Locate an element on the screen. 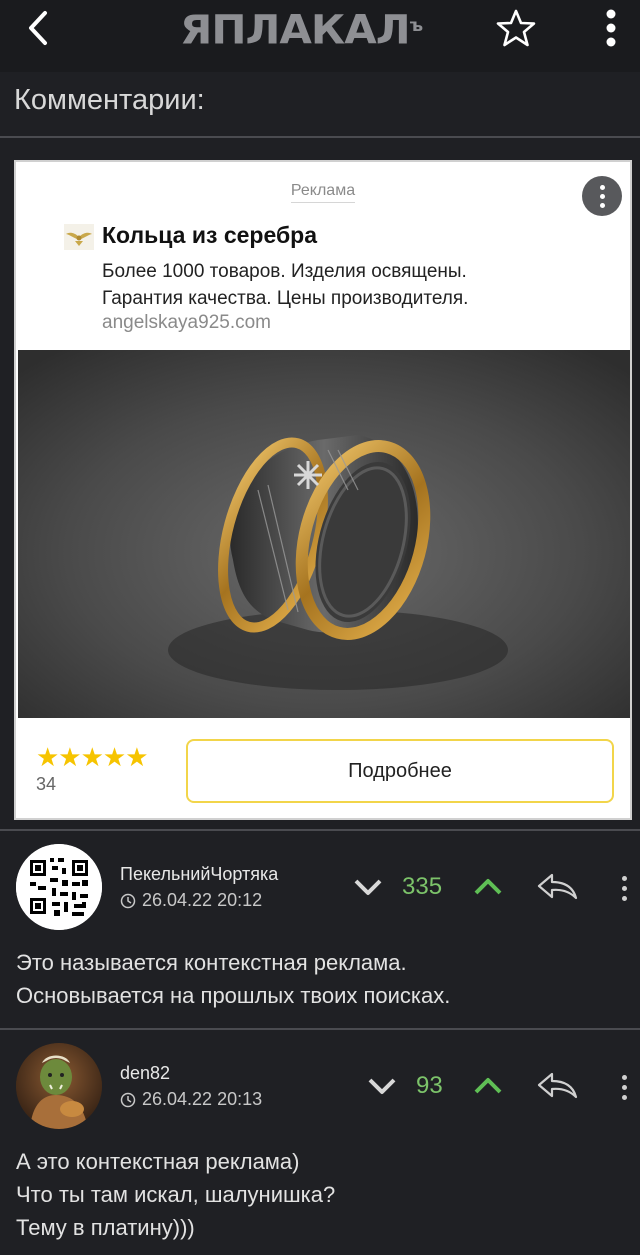 The width and height of the screenshot is (640, 1255). comment-score: 93 is located at coordinates (429, 1085).